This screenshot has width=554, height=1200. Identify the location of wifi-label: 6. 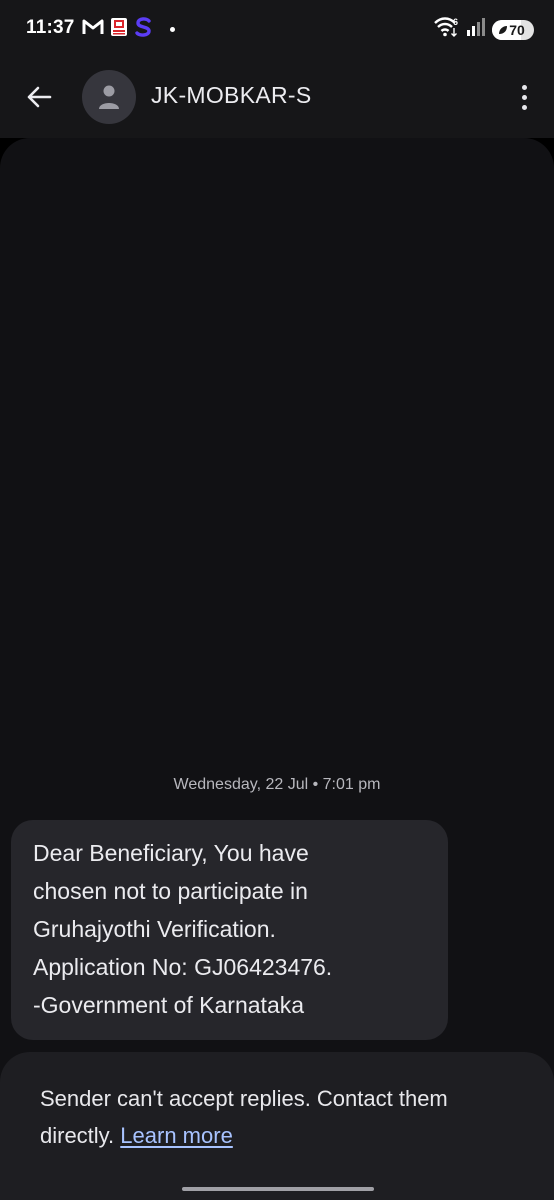
(455, 22).